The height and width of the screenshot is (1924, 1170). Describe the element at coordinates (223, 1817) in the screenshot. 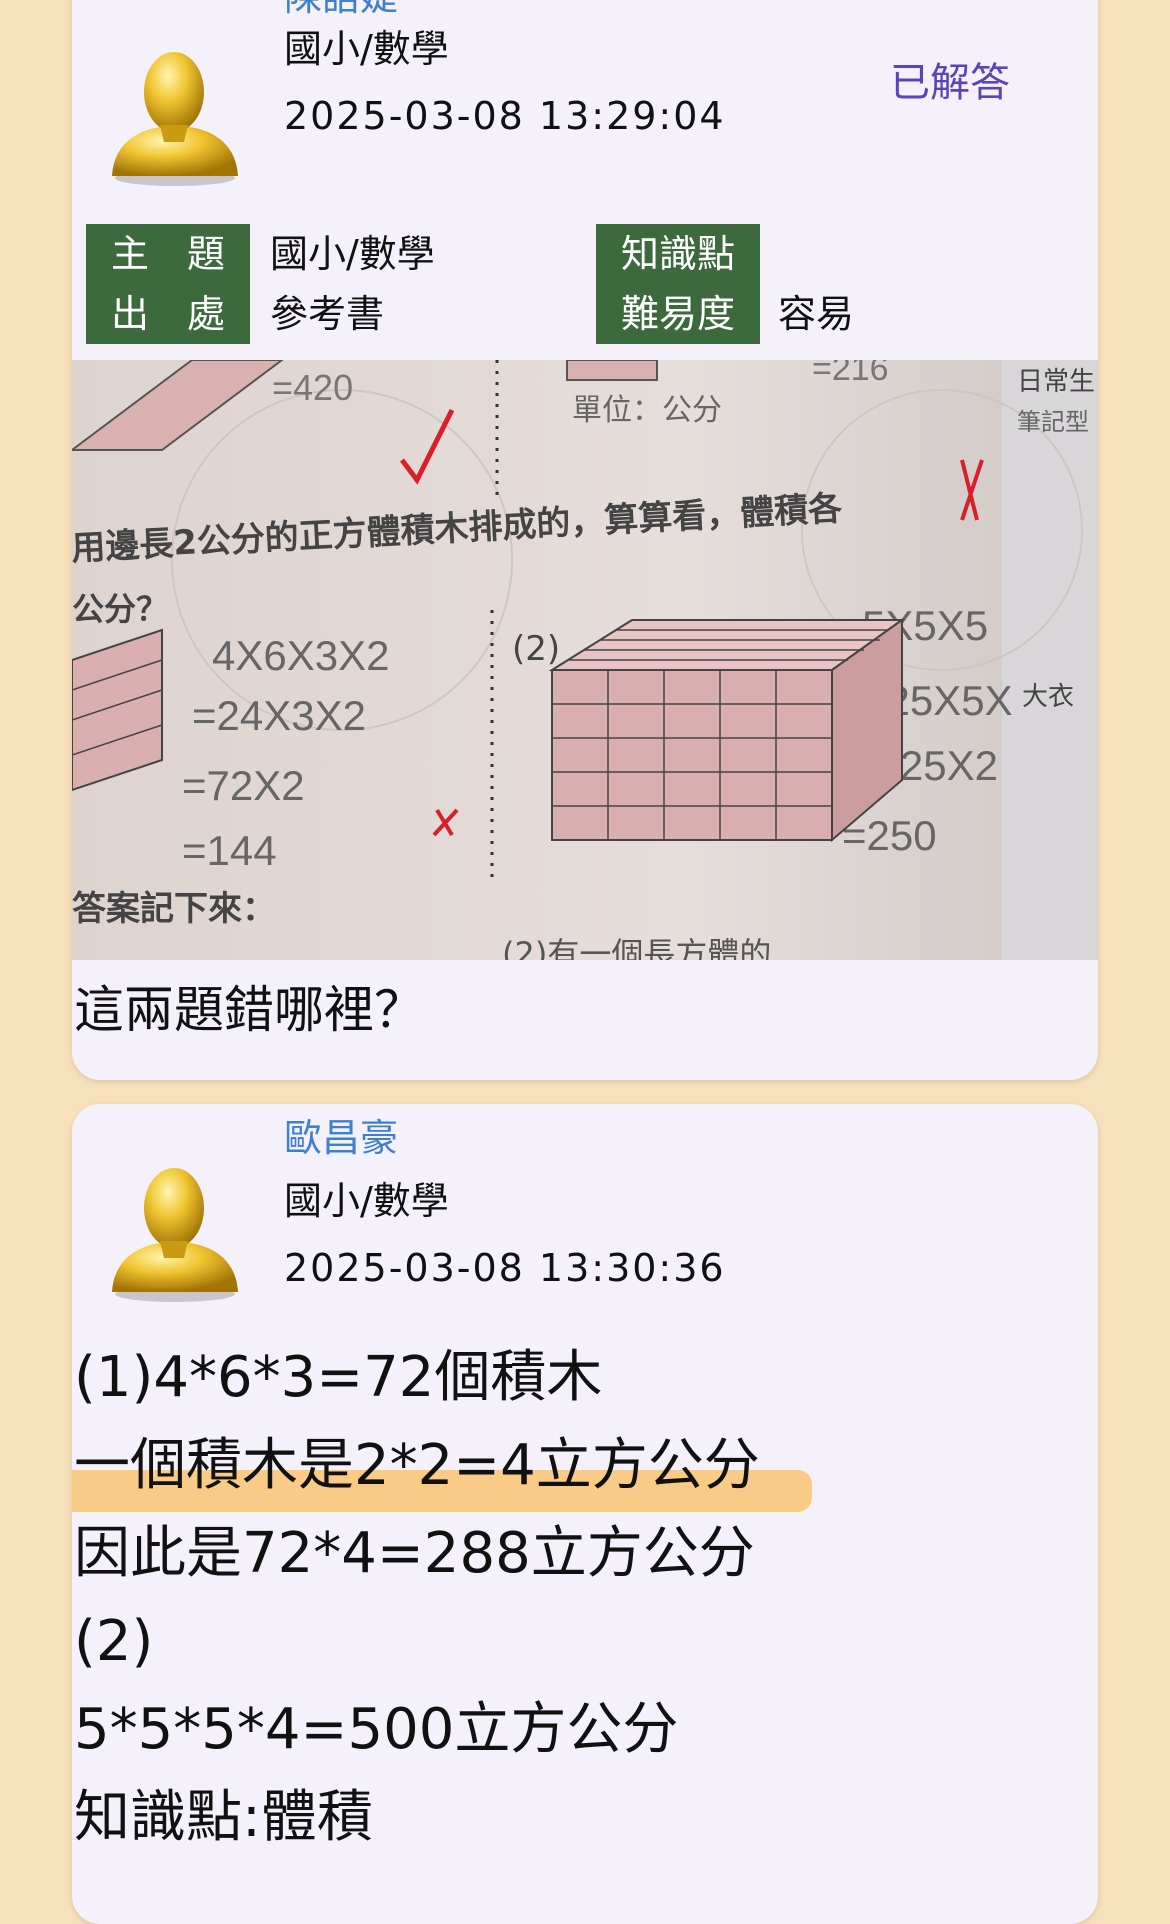

I see `answer-line: 知識點:體積` at that location.